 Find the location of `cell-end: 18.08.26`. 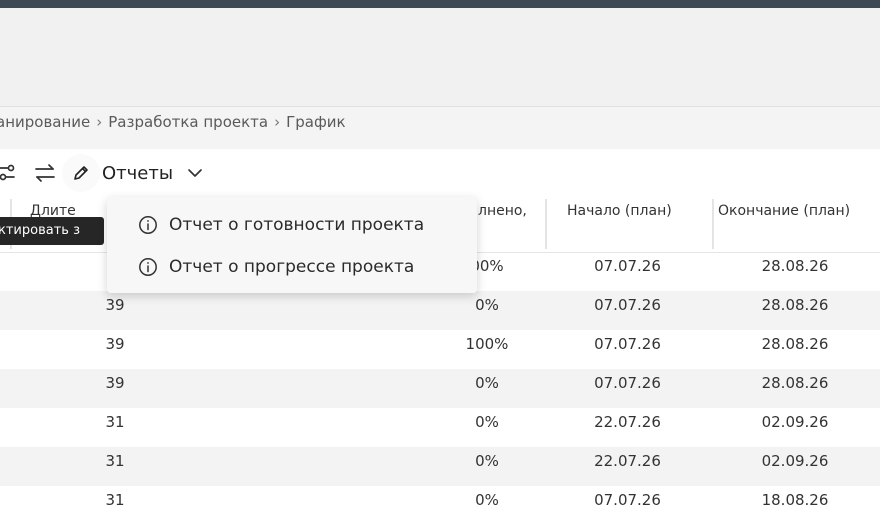

cell-end: 18.08.26 is located at coordinates (795, 500).